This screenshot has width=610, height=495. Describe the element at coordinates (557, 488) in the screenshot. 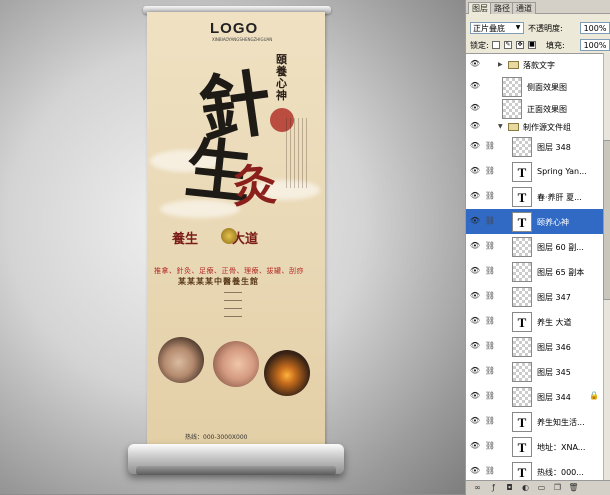

I see `new-layer-icon: ❐` at that location.